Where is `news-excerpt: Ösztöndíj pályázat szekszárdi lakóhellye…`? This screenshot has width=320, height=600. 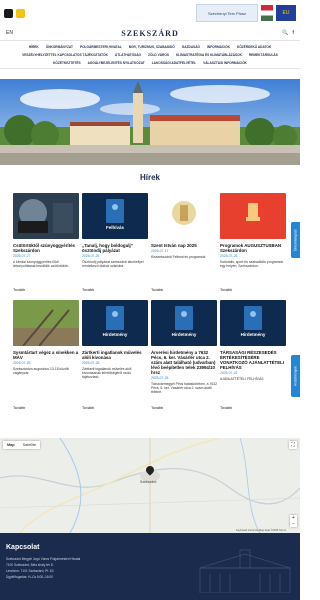
news-excerpt: Ösztöndíj pályázat szekszárdi lakóhellye… is located at coordinates (113, 264).